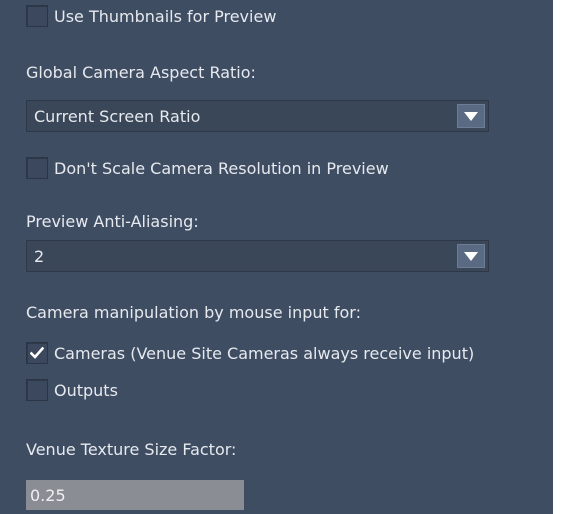 The width and height of the screenshot is (561, 514). Describe the element at coordinates (117, 116) in the screenshot. I see `aspect-ratio-value: Current Screen Ratio` at that location.